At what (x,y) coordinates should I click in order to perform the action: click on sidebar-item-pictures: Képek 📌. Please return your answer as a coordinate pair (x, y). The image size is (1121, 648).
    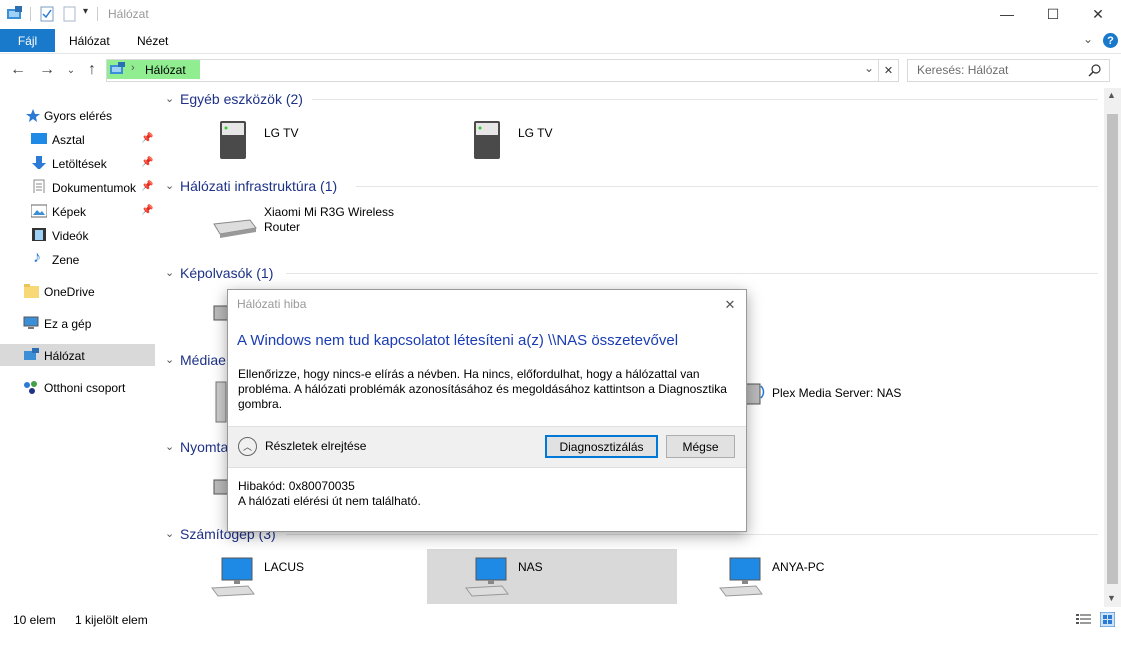
    Looking at the image, I should click on (77, 211).